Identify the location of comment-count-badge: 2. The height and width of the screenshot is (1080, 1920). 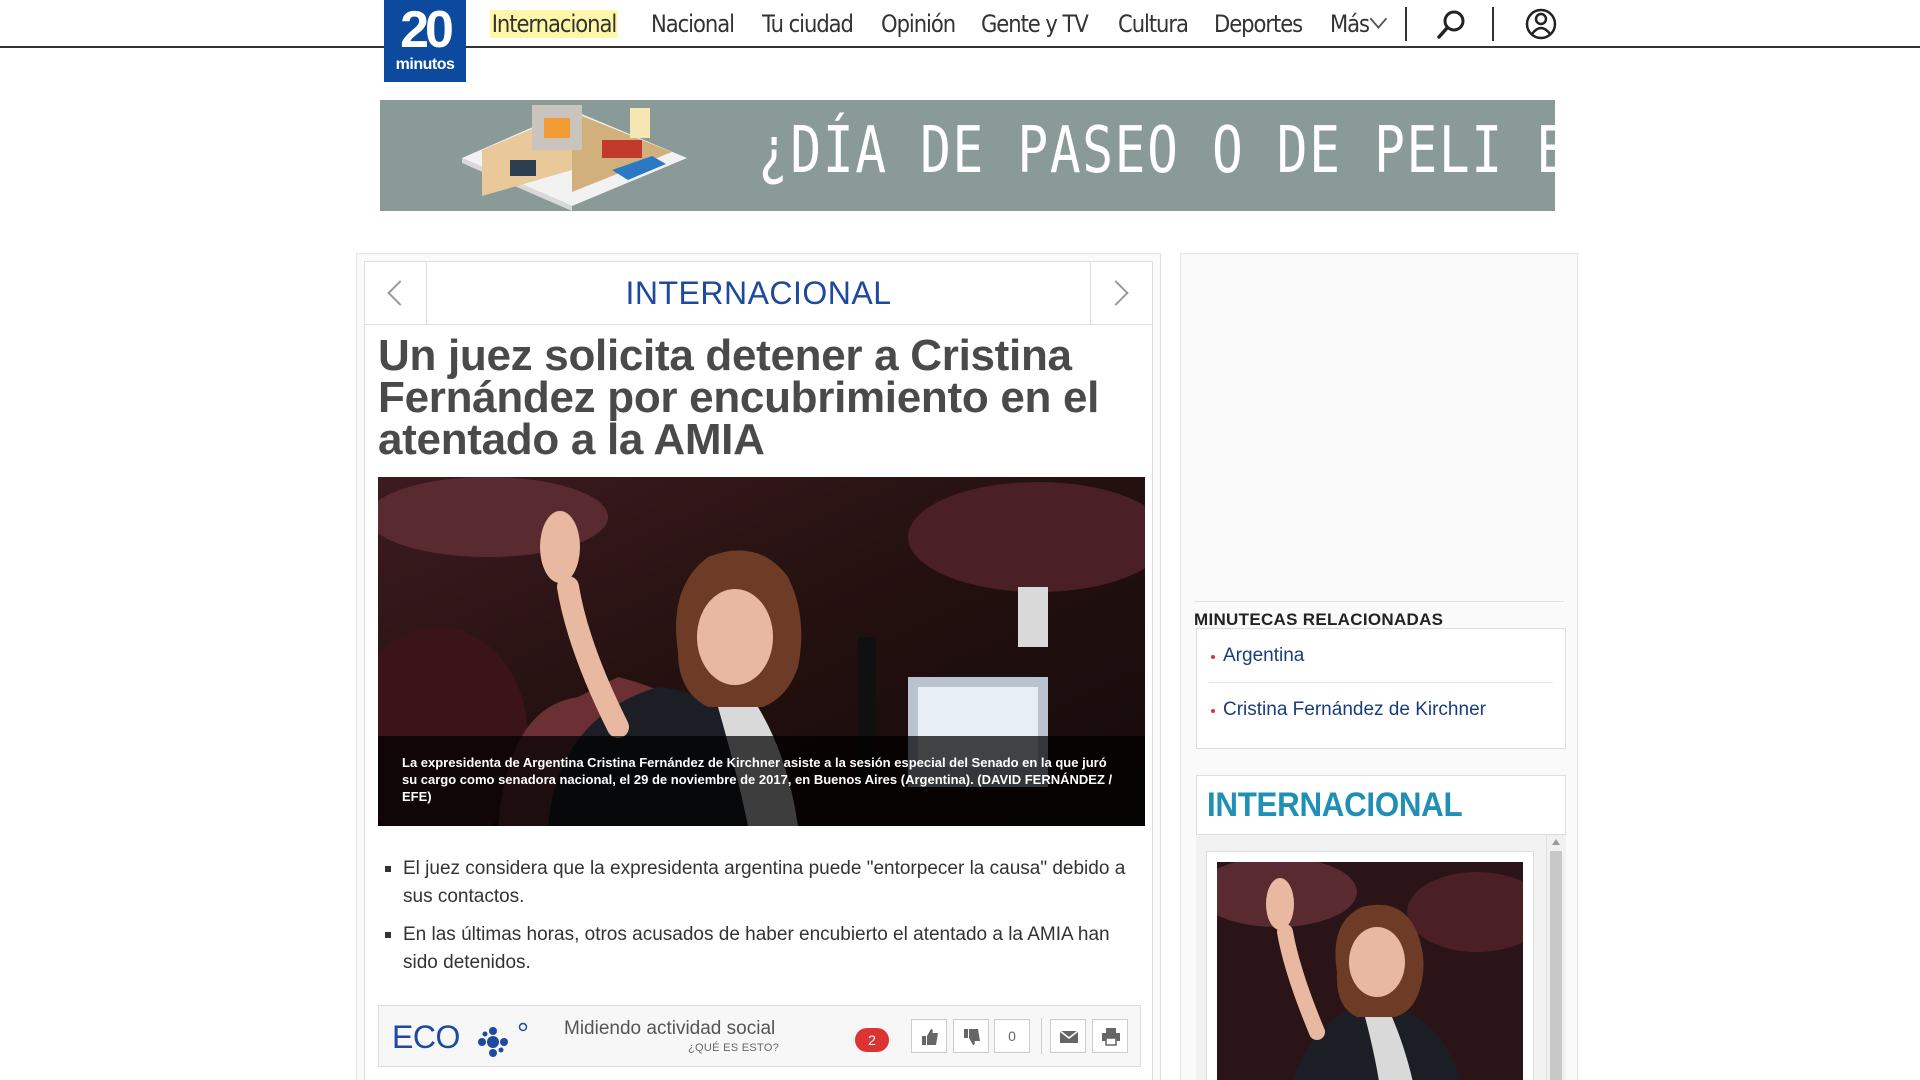
(872, 1040).